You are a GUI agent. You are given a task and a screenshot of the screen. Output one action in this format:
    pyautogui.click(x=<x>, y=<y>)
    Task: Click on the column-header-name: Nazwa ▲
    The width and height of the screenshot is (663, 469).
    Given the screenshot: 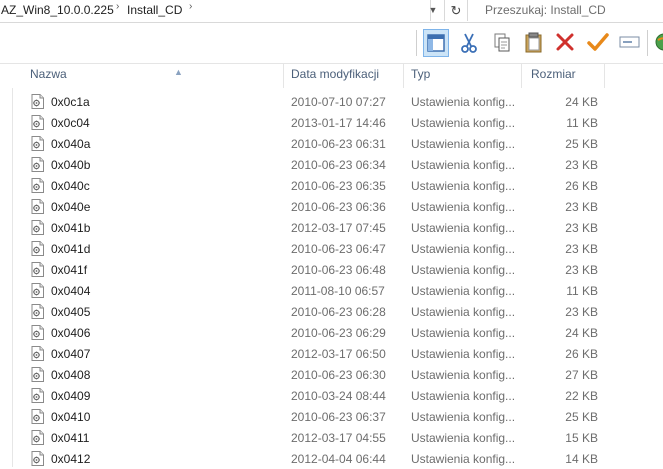 What is the action you would take?
    pyautogui.click(x=154, y=76)
    